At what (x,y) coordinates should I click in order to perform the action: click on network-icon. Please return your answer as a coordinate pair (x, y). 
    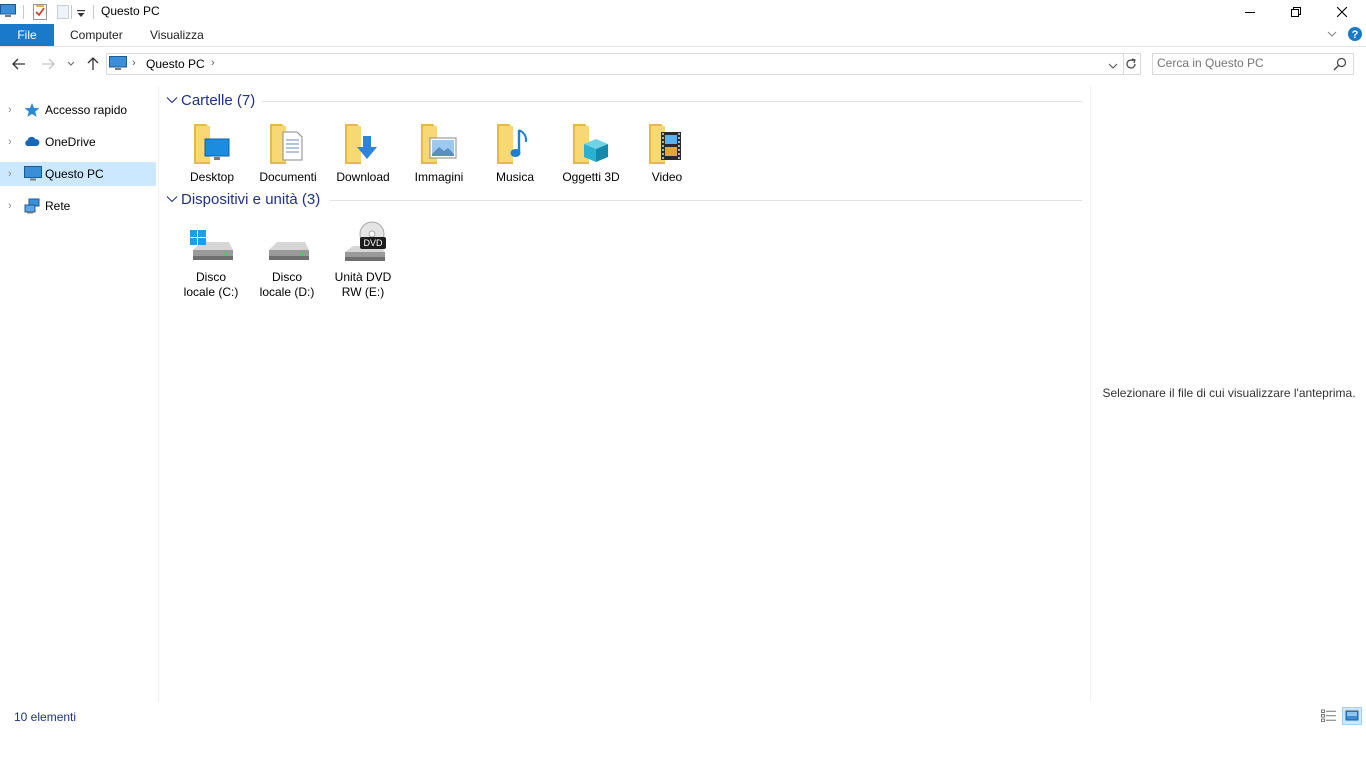
    Looking at the image, I should click on (32, 206).